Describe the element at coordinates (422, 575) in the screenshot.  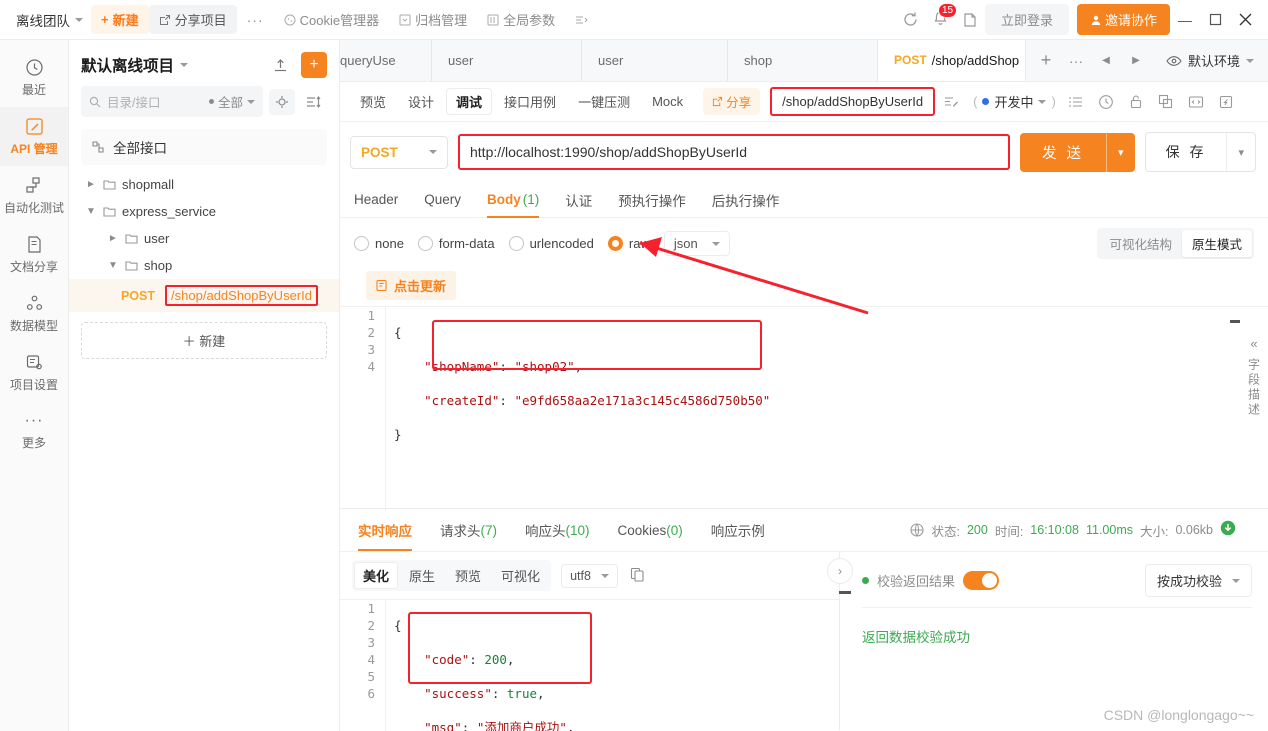
I see `format-raw: 原生` at that location.